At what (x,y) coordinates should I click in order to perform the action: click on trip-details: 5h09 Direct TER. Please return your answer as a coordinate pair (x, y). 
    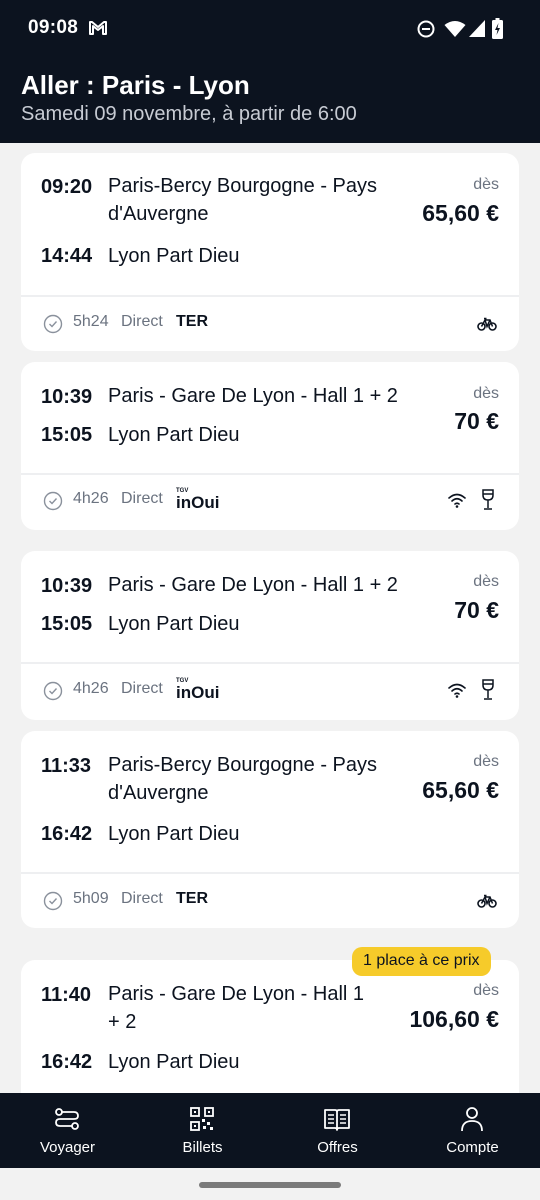
    Looking at the image, I should click on (270, 901).